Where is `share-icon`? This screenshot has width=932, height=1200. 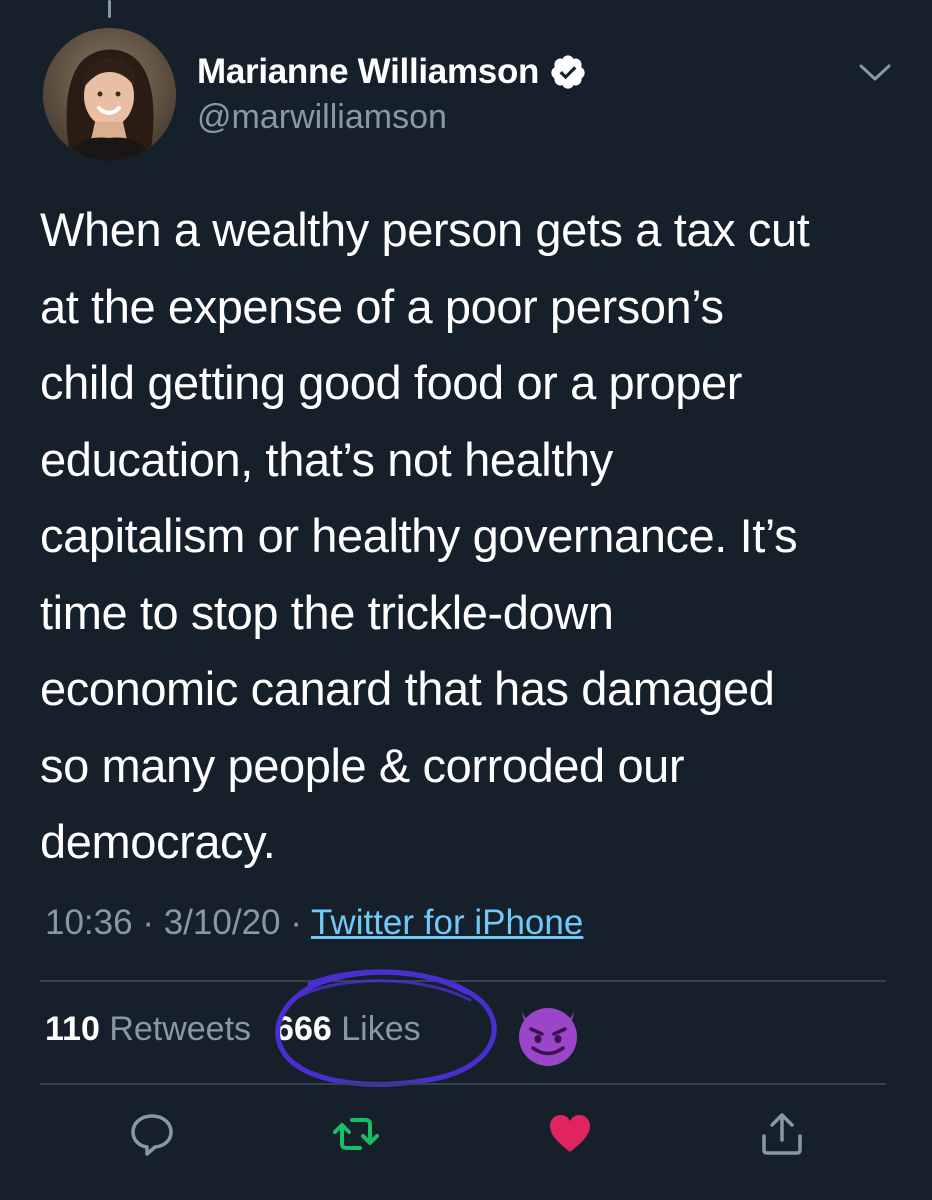
share-icon is located at coordinates (782, 1134).